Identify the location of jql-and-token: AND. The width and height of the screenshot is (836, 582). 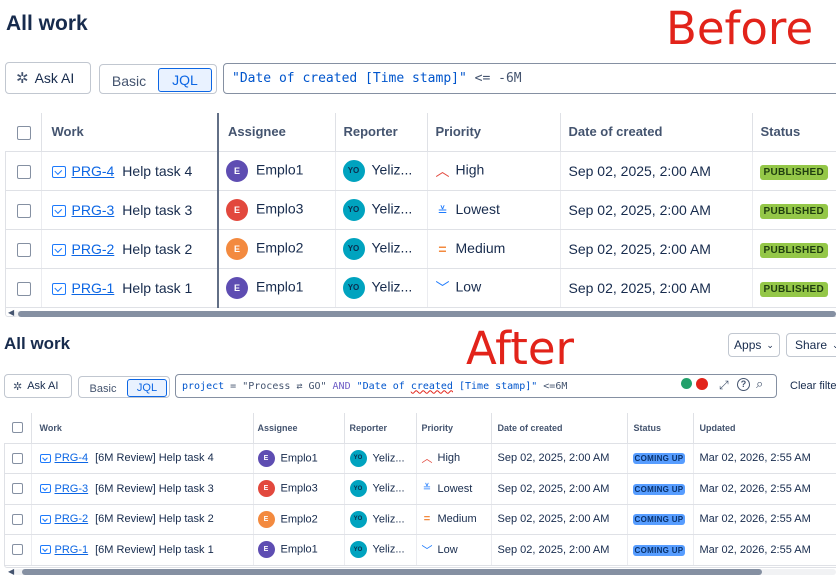
(341, 386).